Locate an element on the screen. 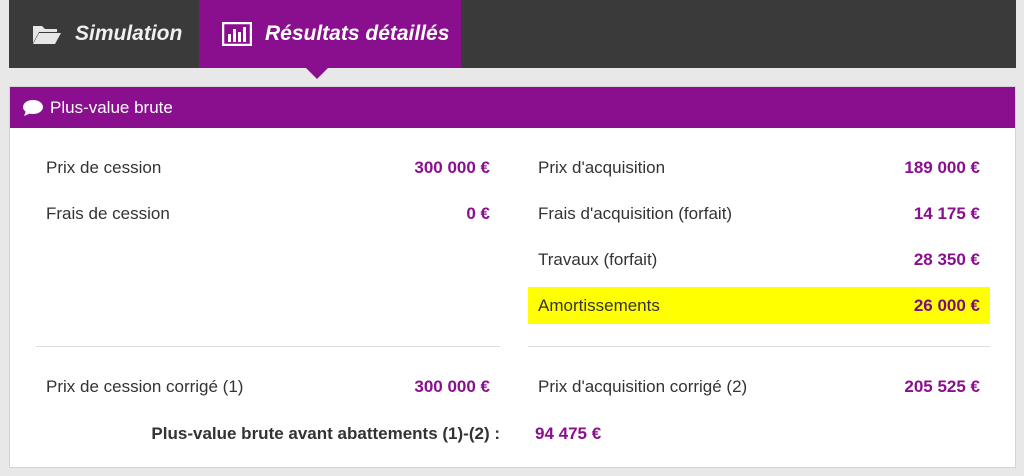 The width and height of the screenshot is (1024, 476). panel-title: Plus-value brute is located at coordinates (111, 107).